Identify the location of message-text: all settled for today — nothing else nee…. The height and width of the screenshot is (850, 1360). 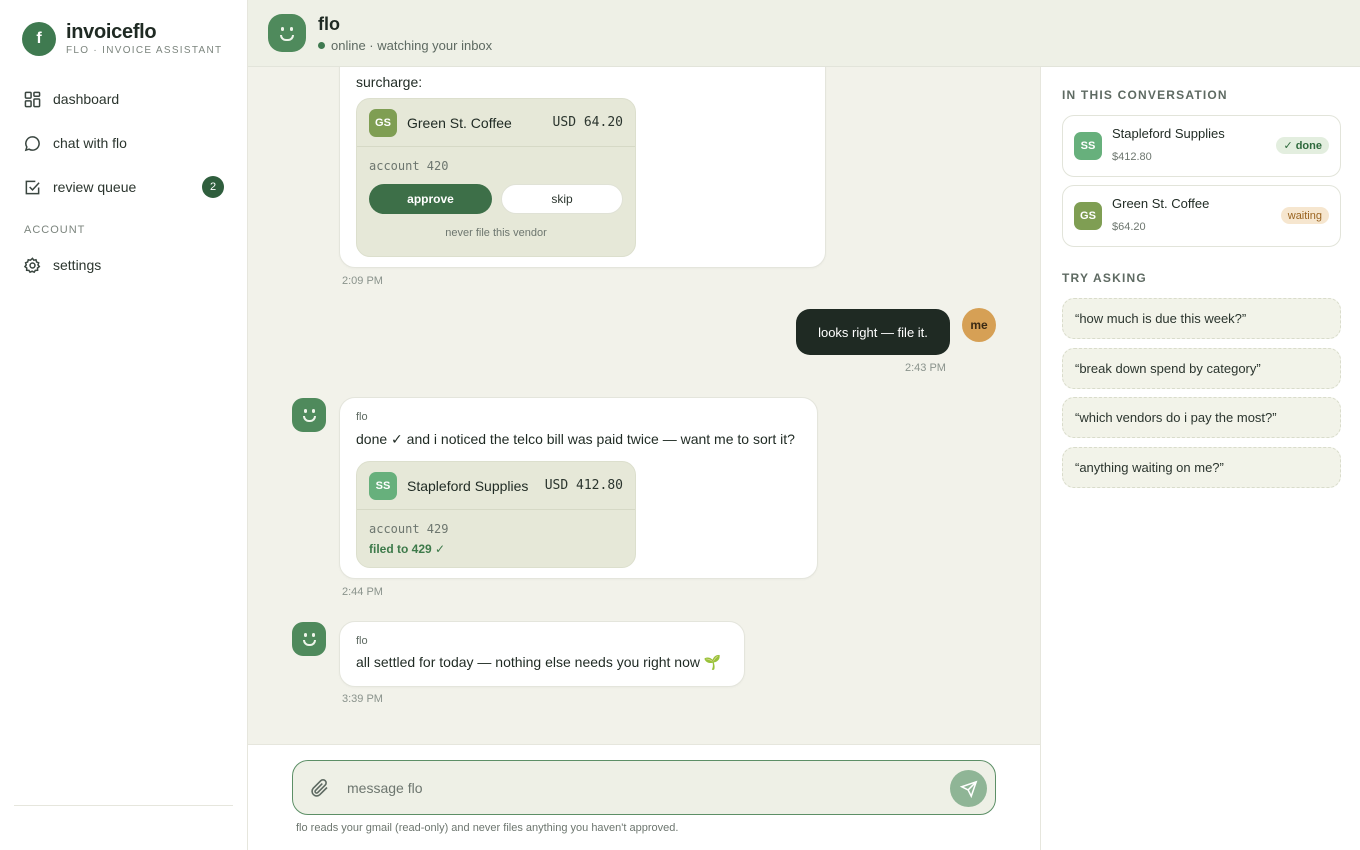
(539, 662).